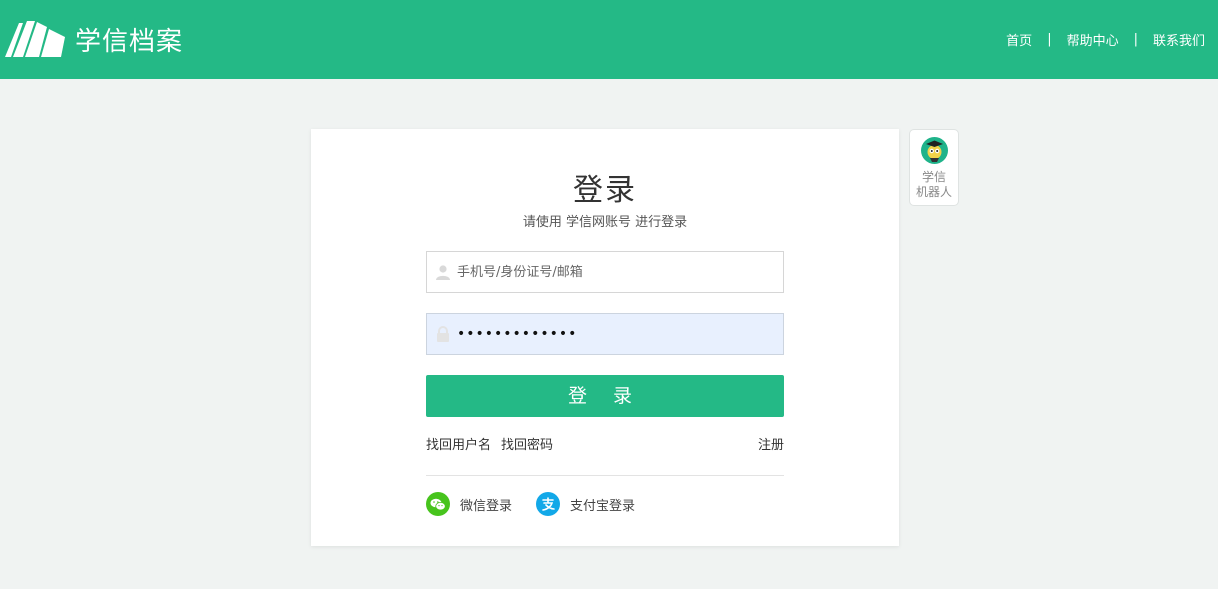 The image size is (1218, 589). I want to click on divider, so click(605, 475).